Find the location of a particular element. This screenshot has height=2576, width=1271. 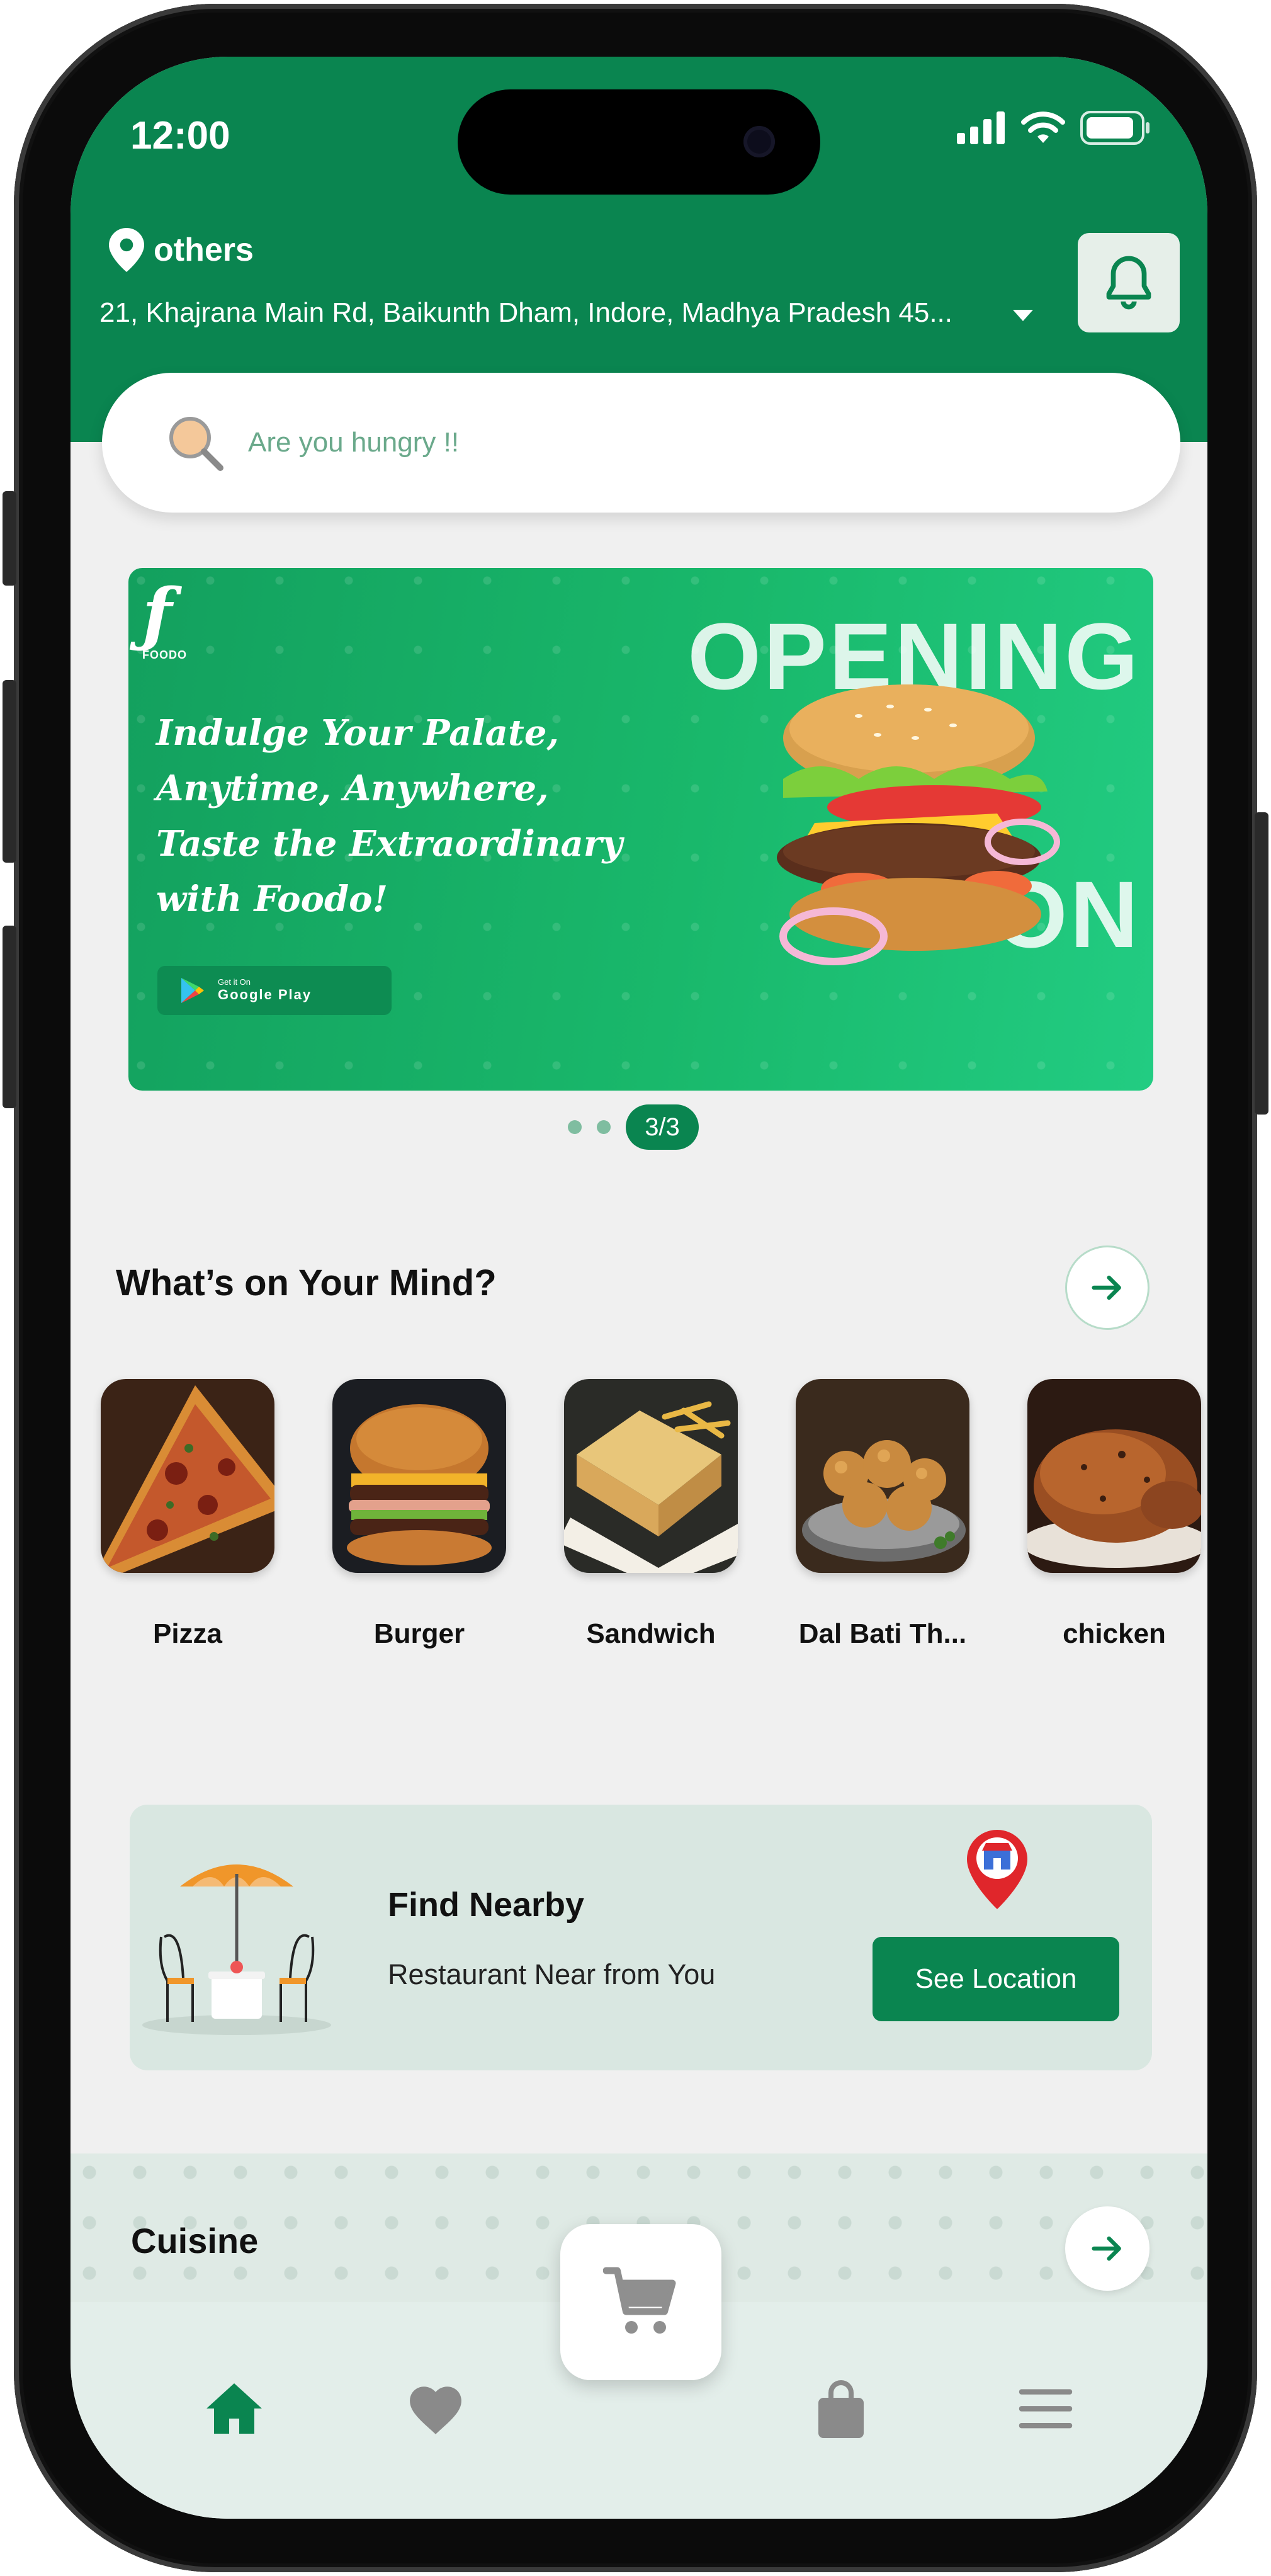

badge-big-text: Google Play is located at coordinates (265, 994).